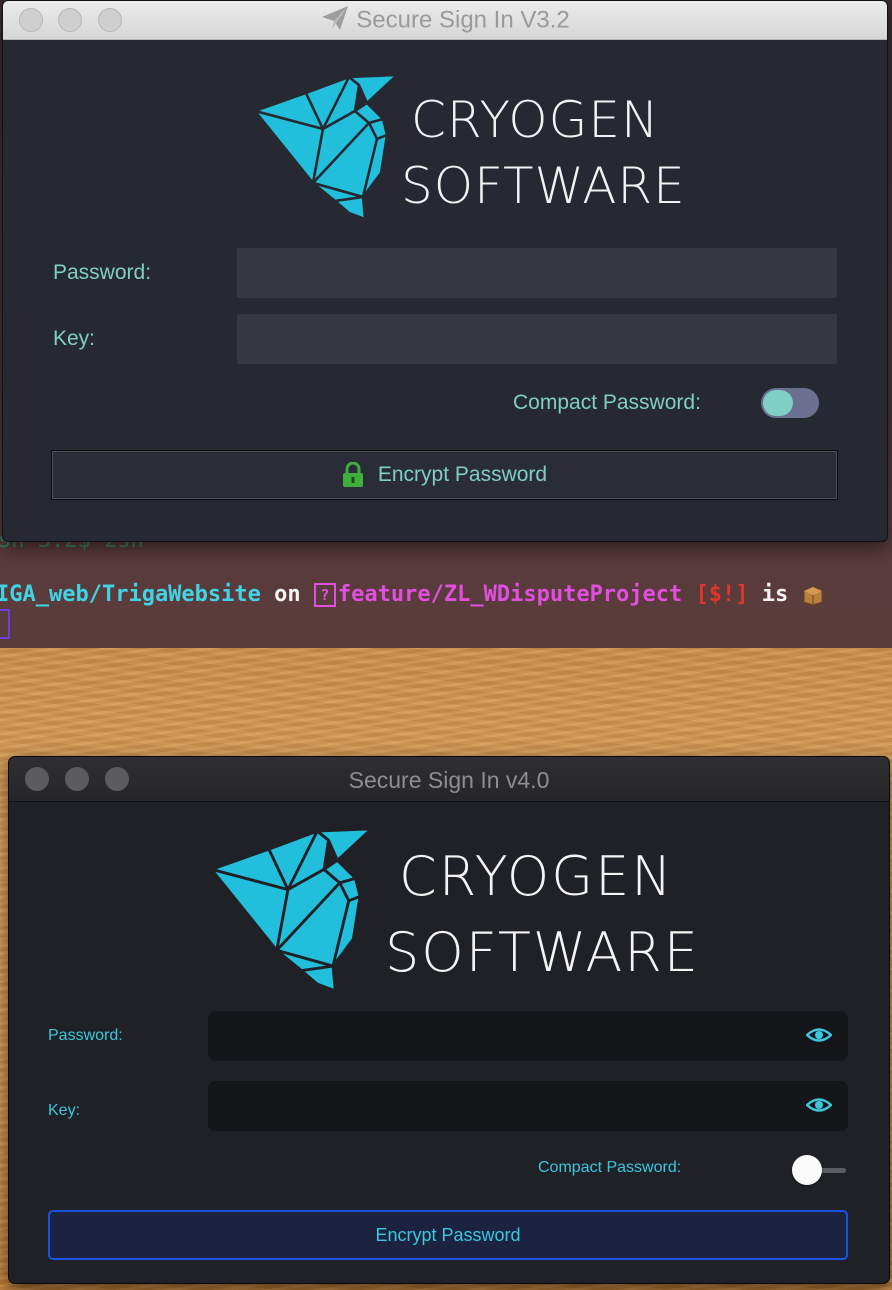  I want to click on window-title: Secure Sign In V3.2, so click(445, 21).